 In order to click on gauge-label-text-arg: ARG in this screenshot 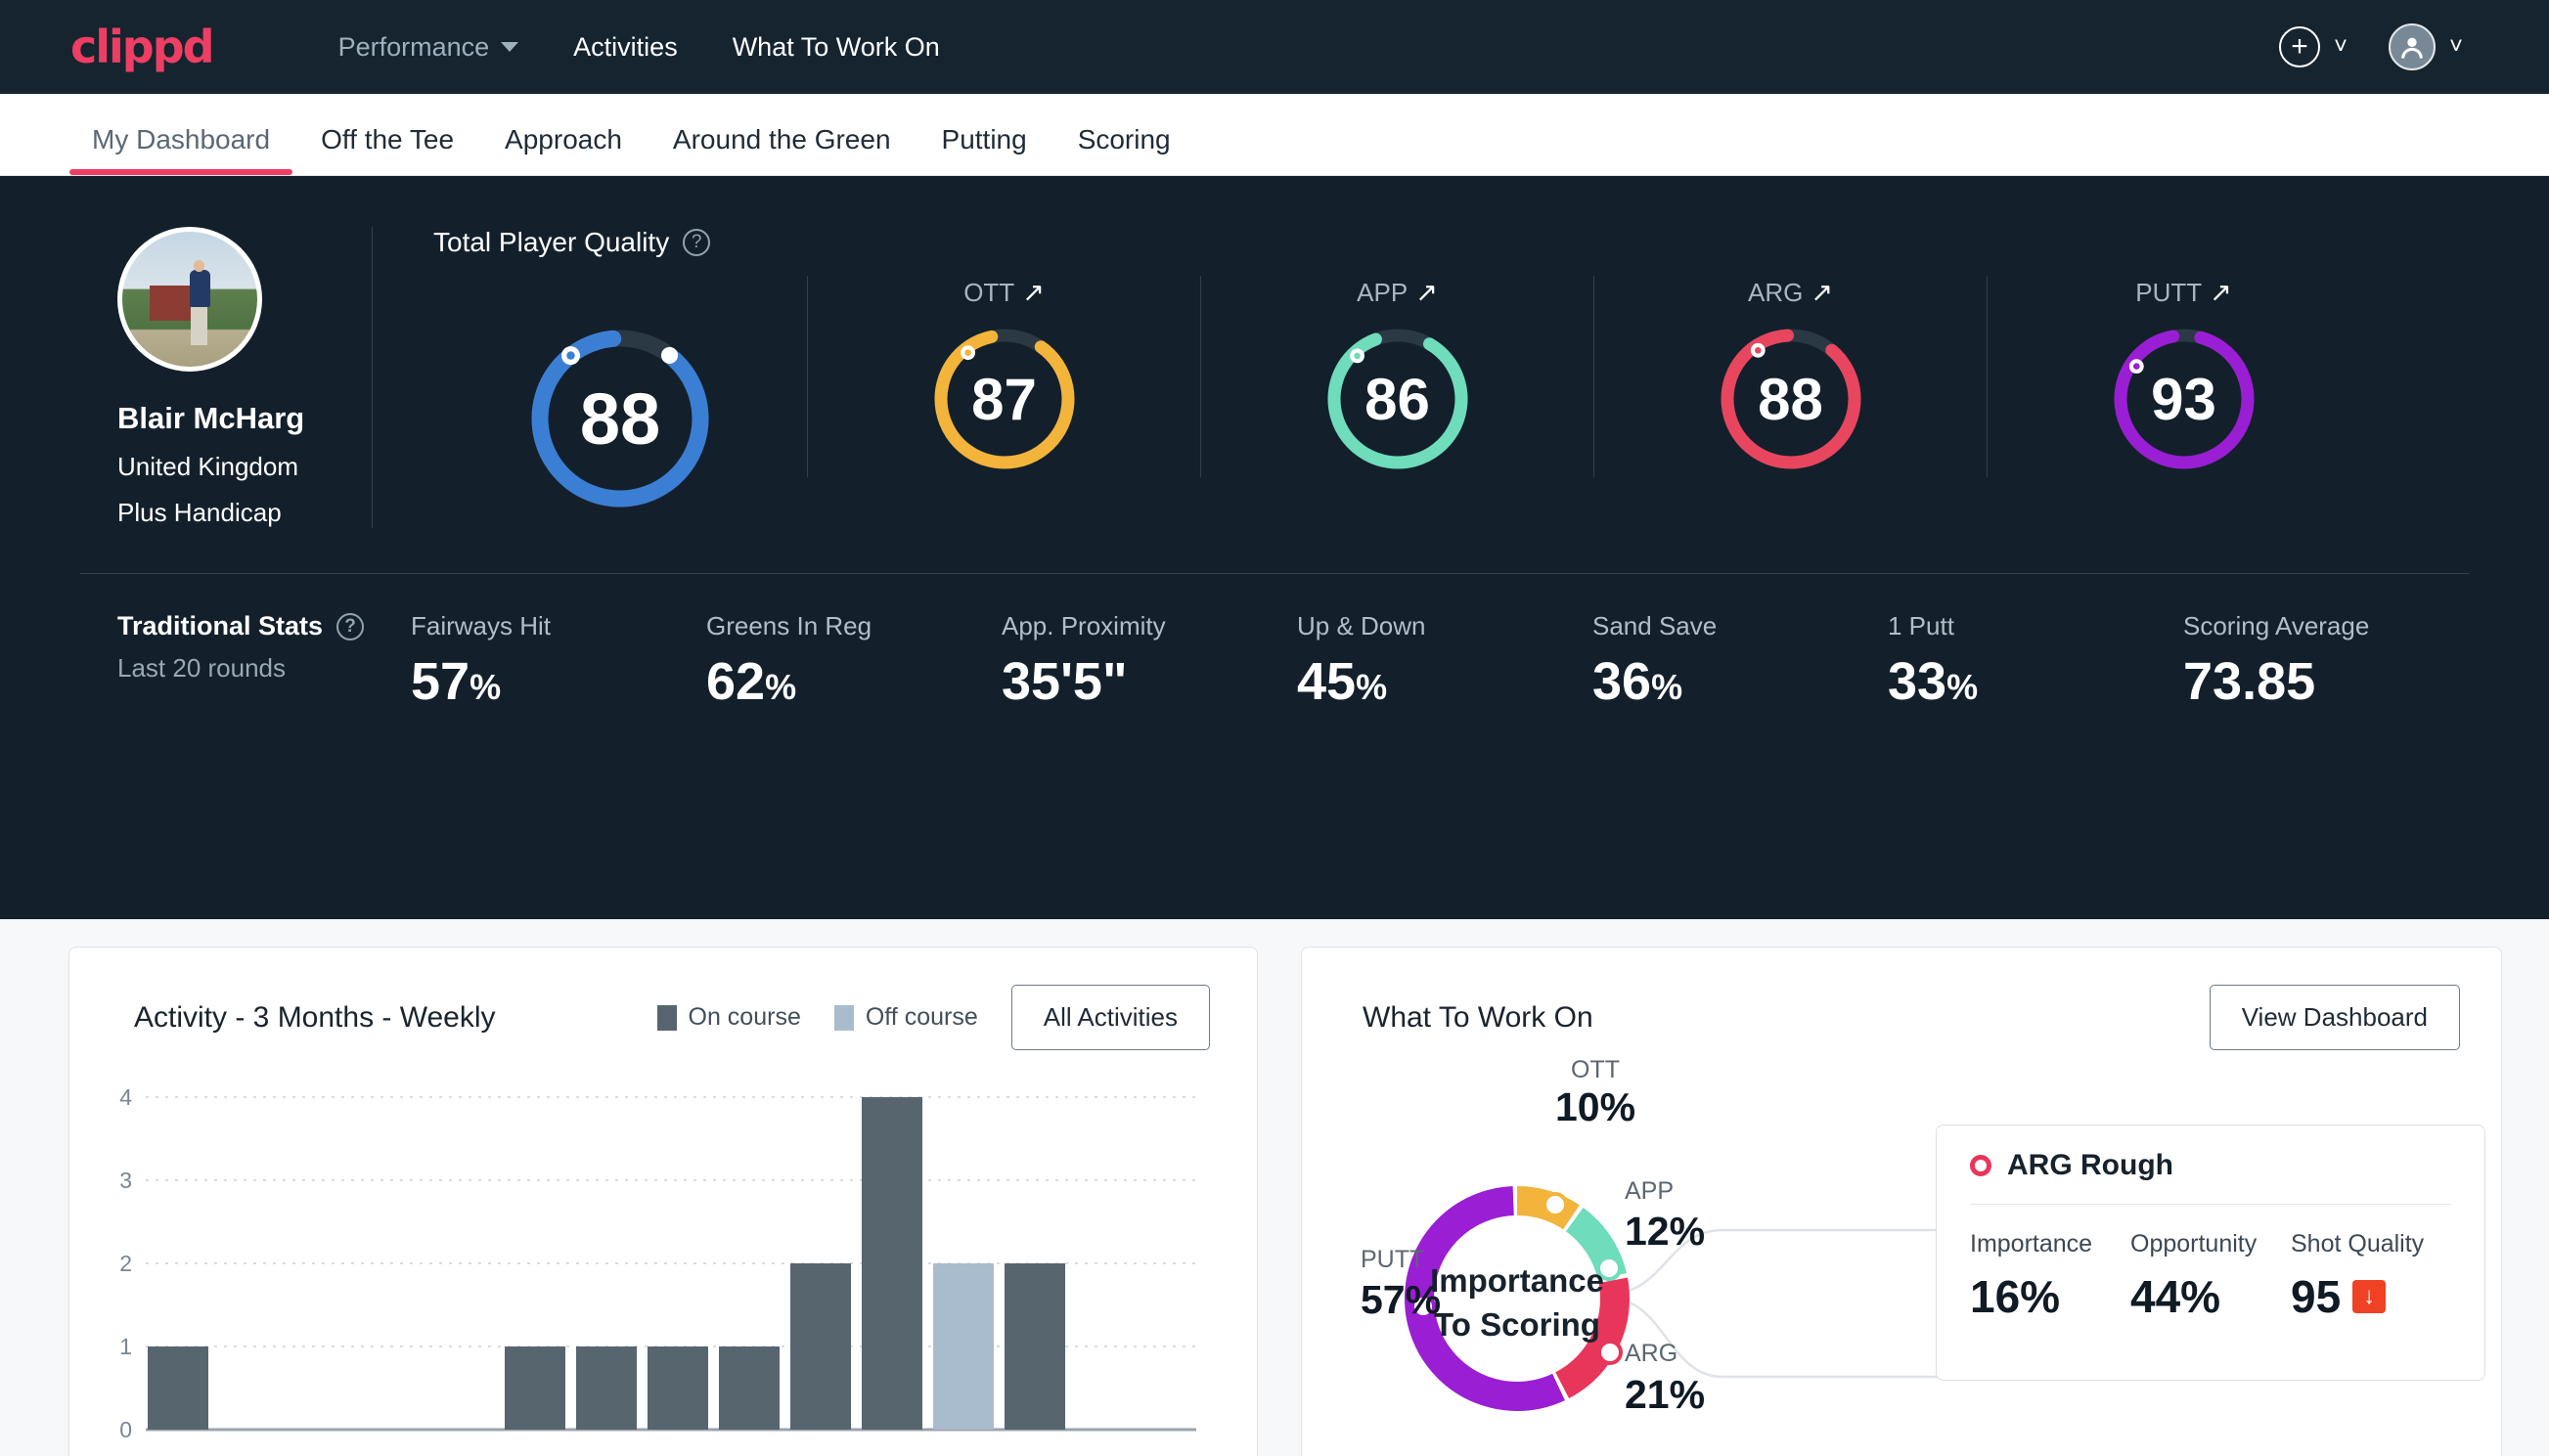, I will do `click(1776, 292)`.